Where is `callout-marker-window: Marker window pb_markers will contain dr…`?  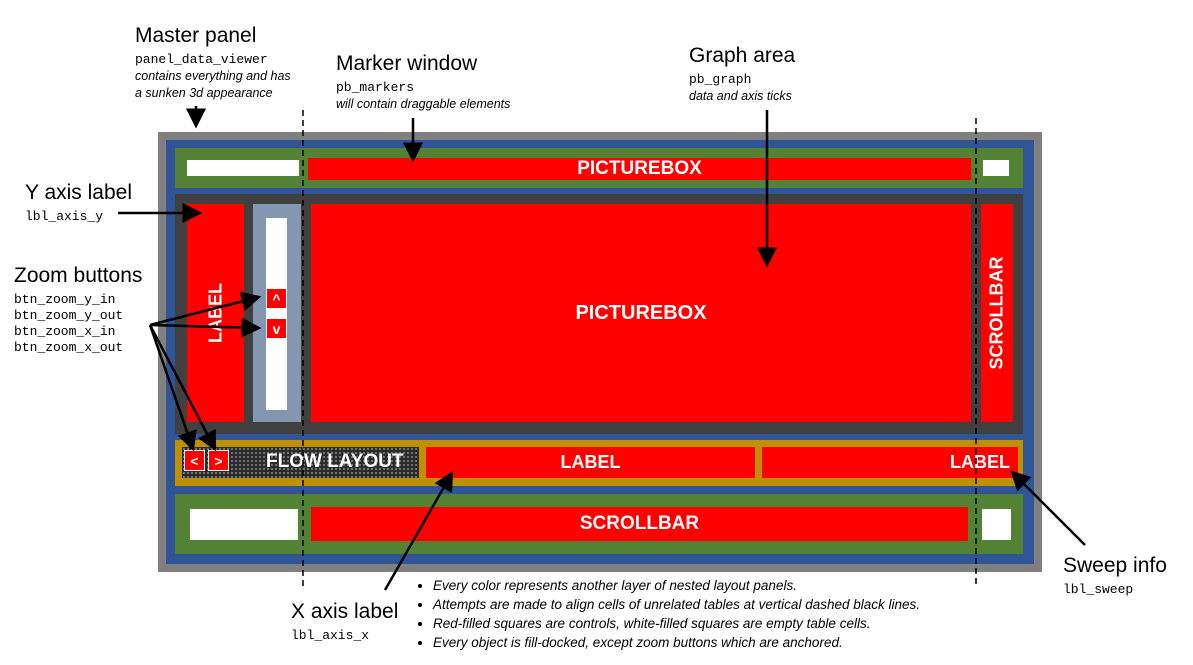
callout-marker-window: Marker window pb_markers will contain dr… is located at coordinates (423, 82).